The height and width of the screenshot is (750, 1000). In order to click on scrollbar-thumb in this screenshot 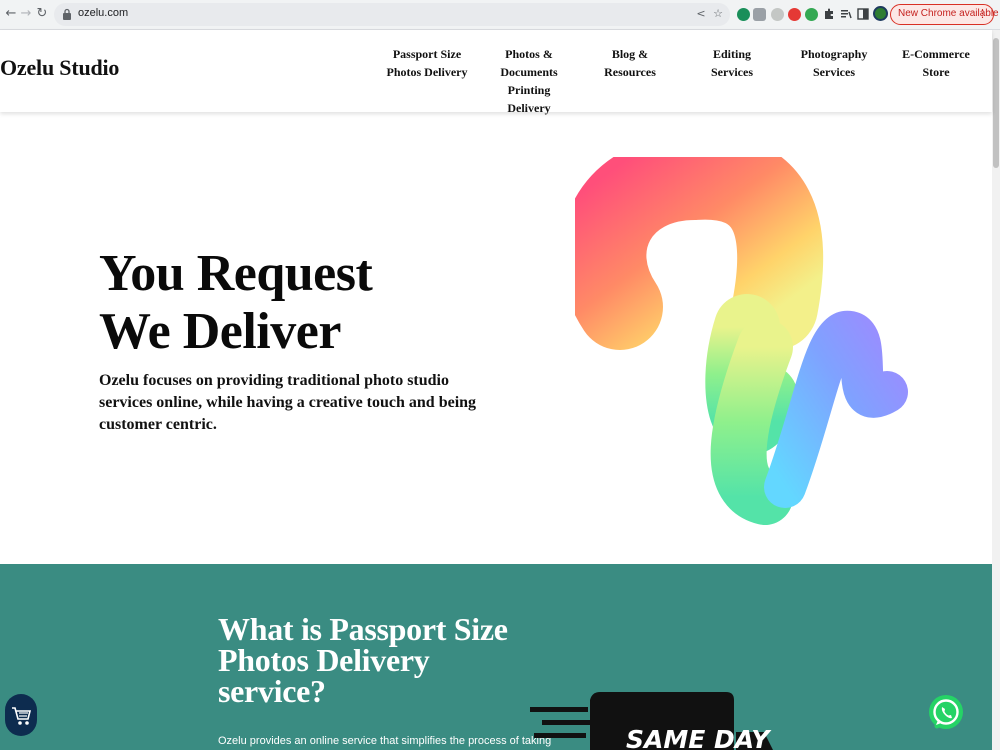, I will do `click(996, 103)`.